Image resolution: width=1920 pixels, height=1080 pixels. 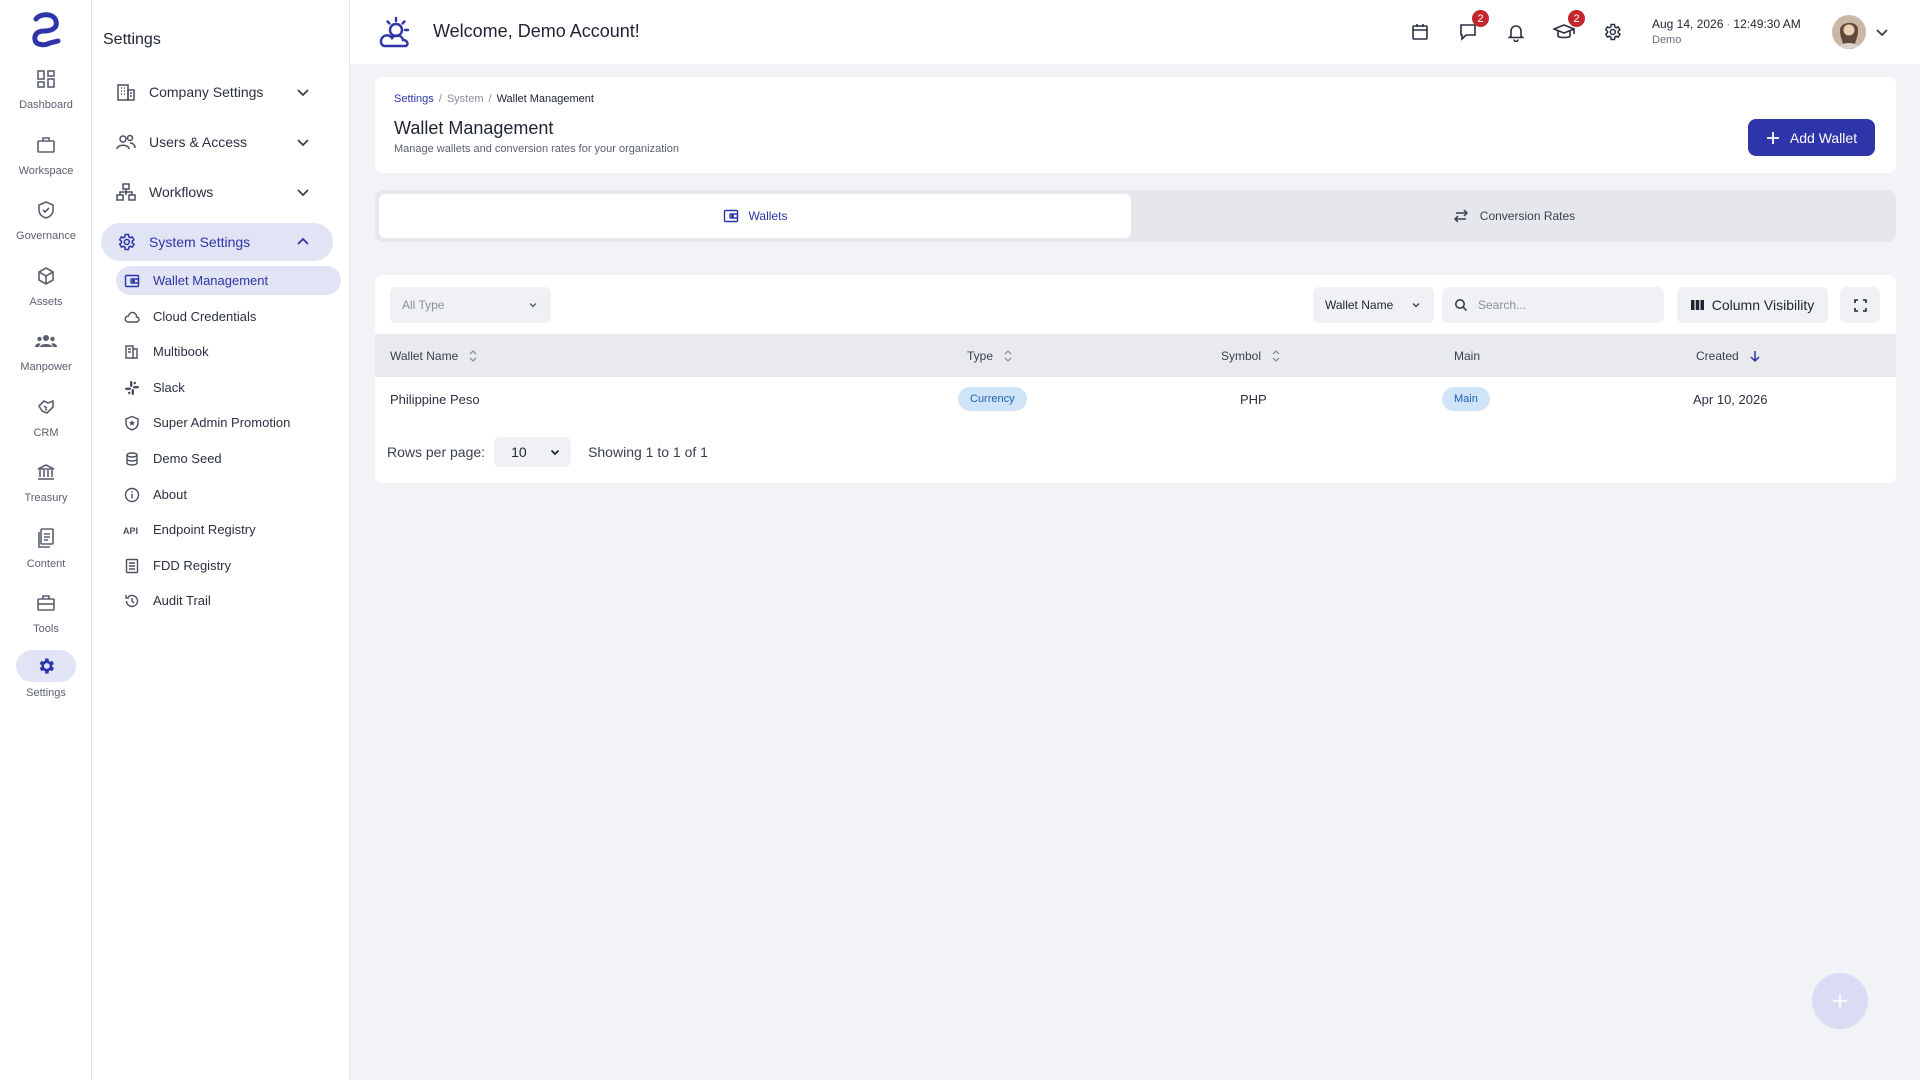 I want to click on info-icon, so click(x=132, y=495).